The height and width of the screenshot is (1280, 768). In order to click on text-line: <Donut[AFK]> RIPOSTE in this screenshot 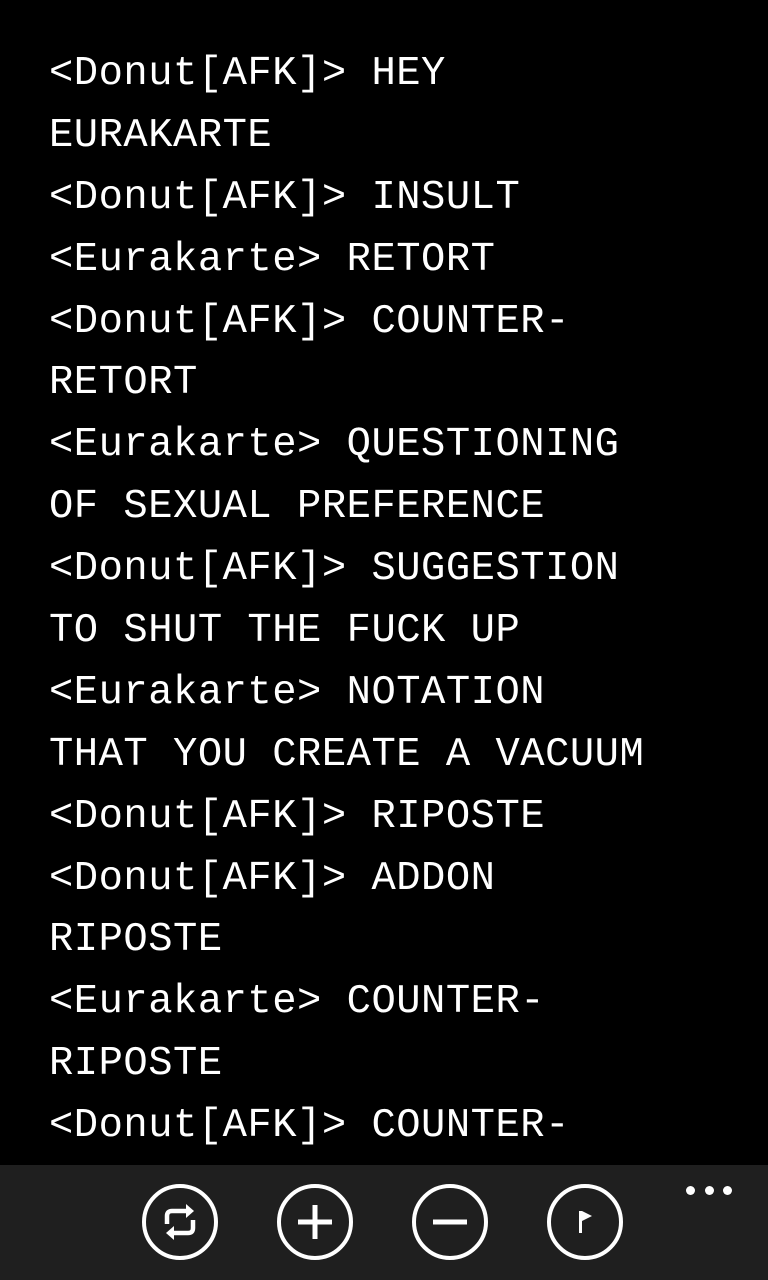, I will do `click(297, 816)`.